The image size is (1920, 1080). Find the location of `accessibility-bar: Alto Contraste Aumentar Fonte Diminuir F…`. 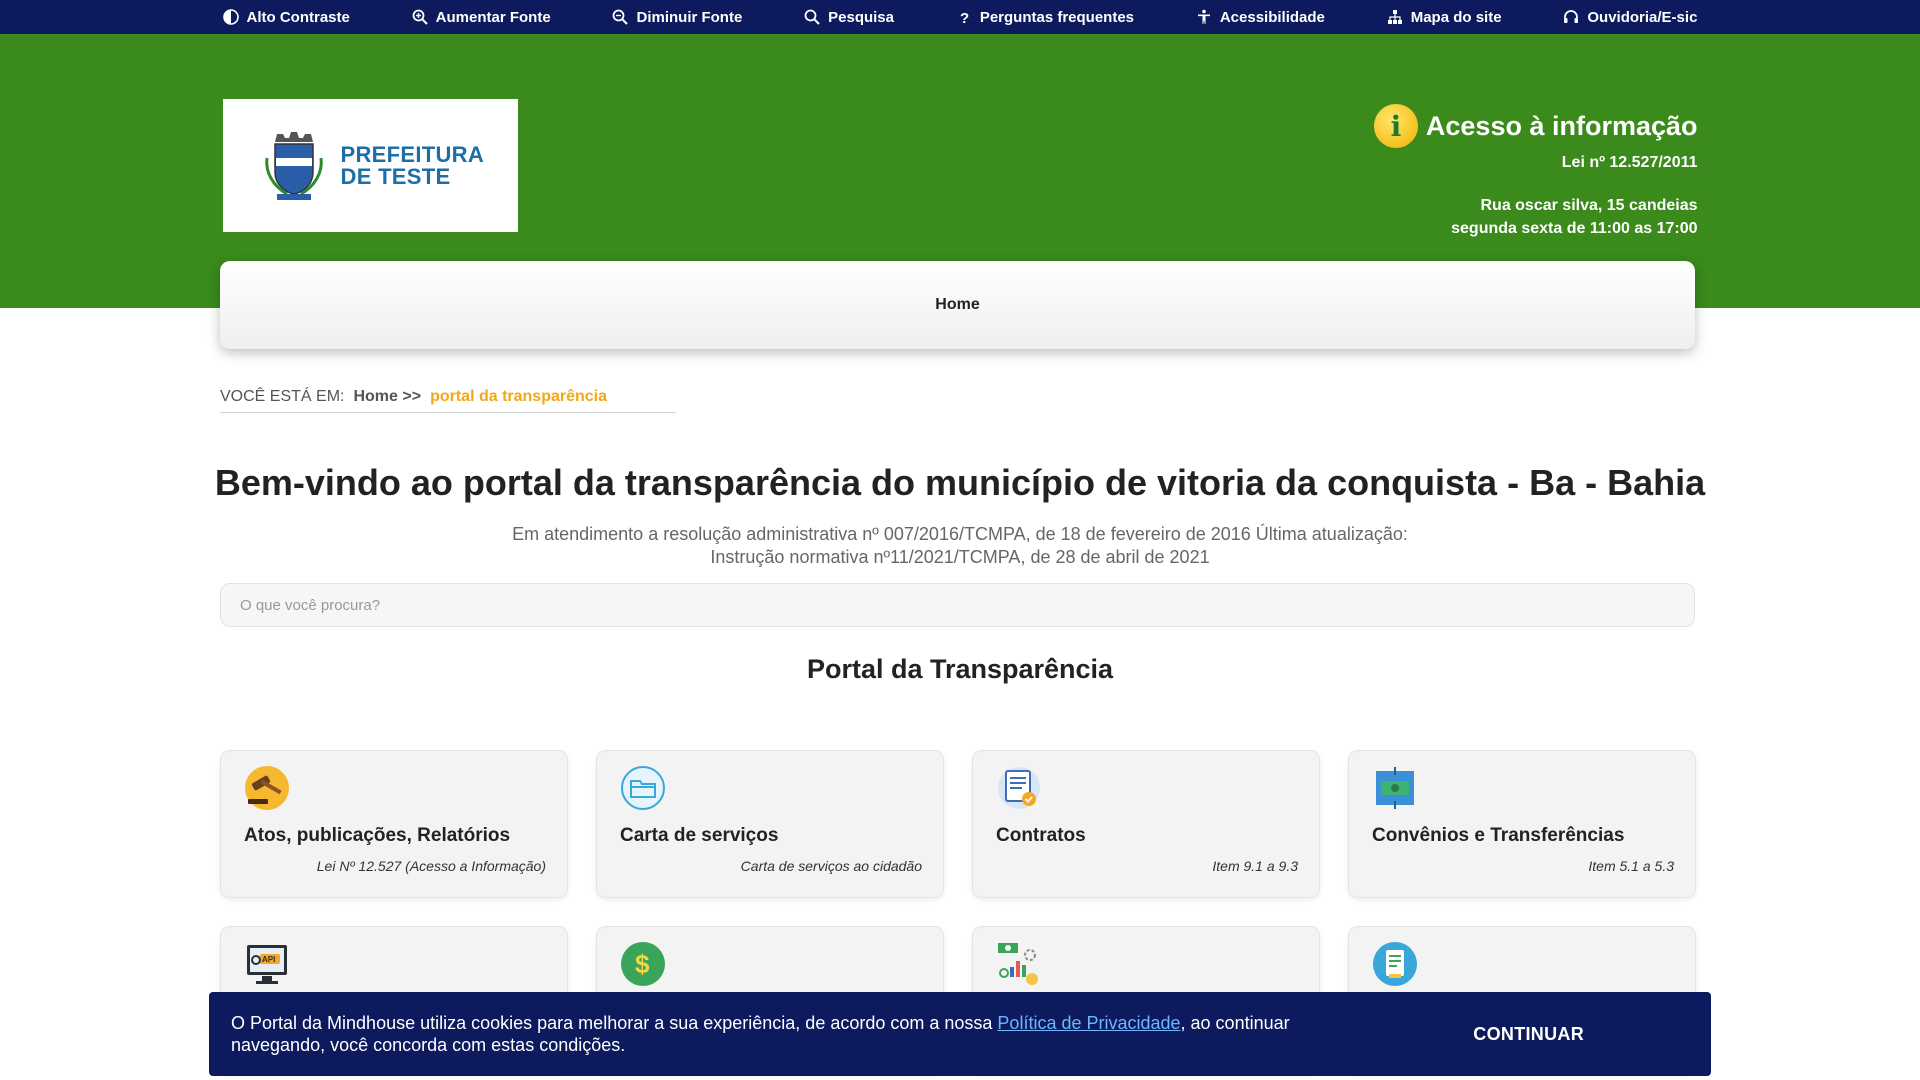

accessibility-bar: Alto Contraste Aumentar Fonte Diminuir F… is located at coordinates (960, 17).